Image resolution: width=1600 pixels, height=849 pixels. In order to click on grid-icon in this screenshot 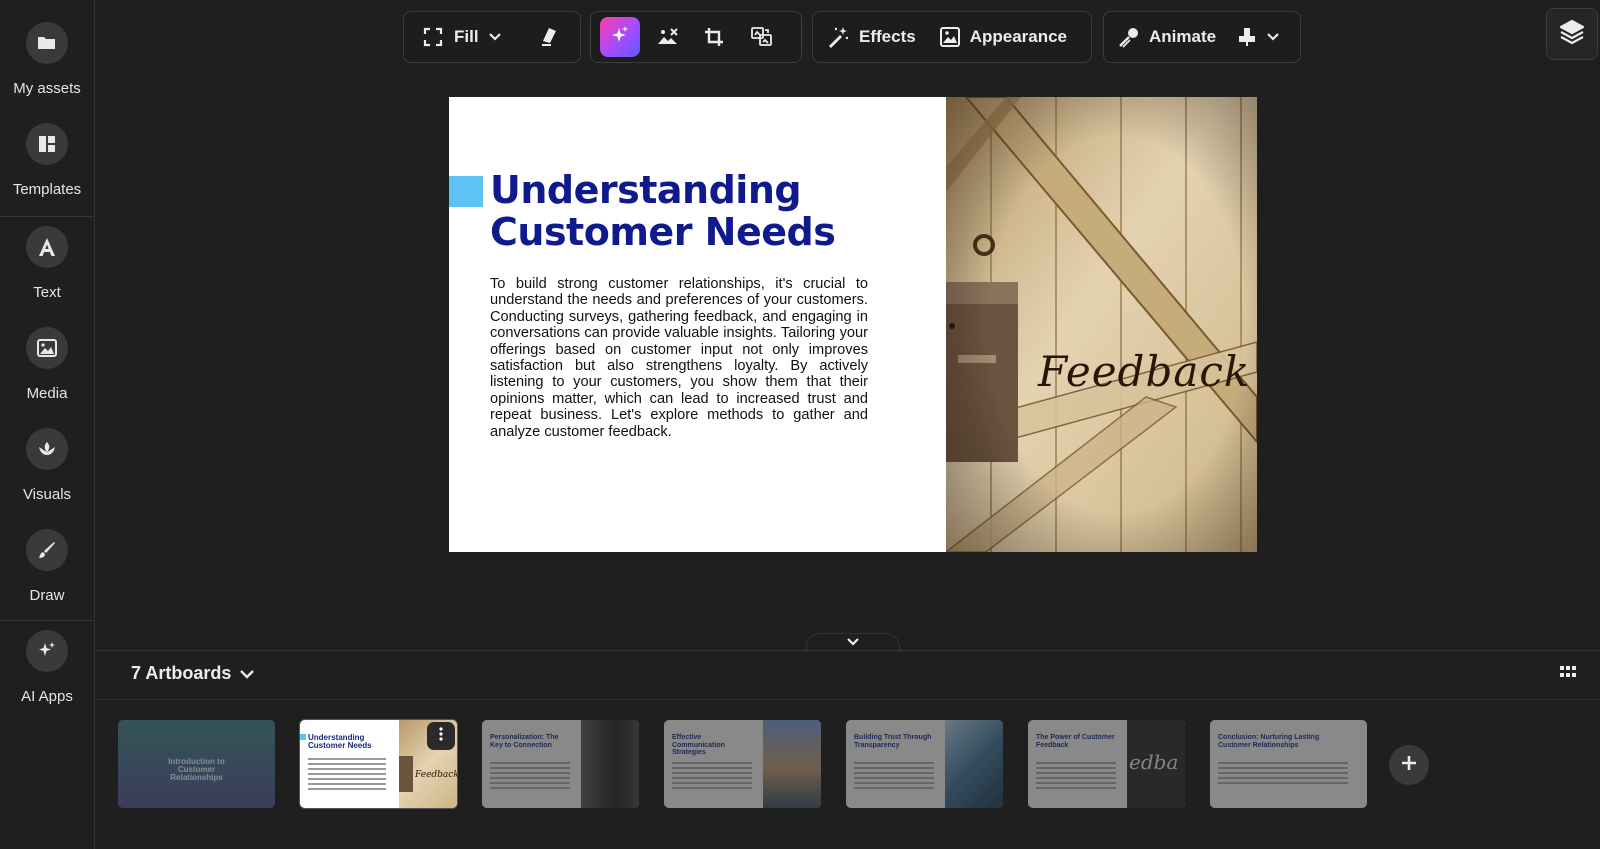, I will do `click(1568, 673)`.